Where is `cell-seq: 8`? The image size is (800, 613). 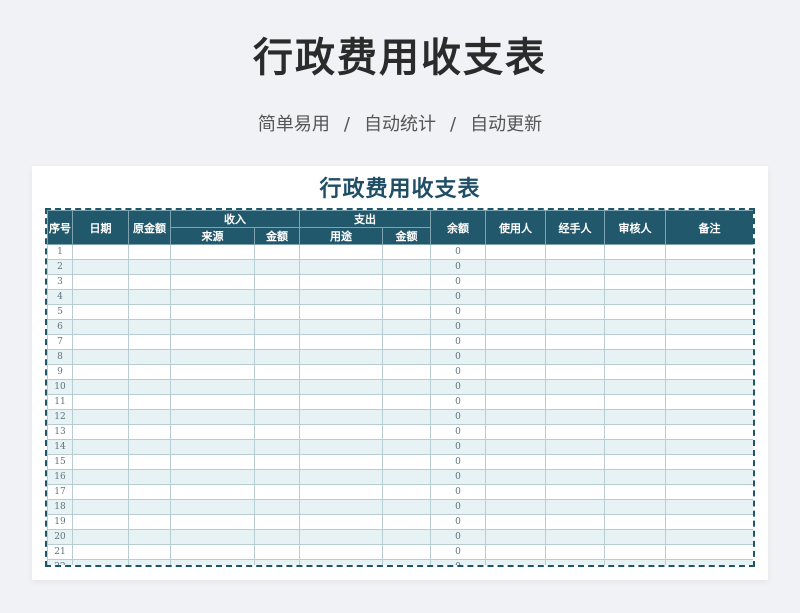
cell-seq: 8 is located at coordinates (60, 357).